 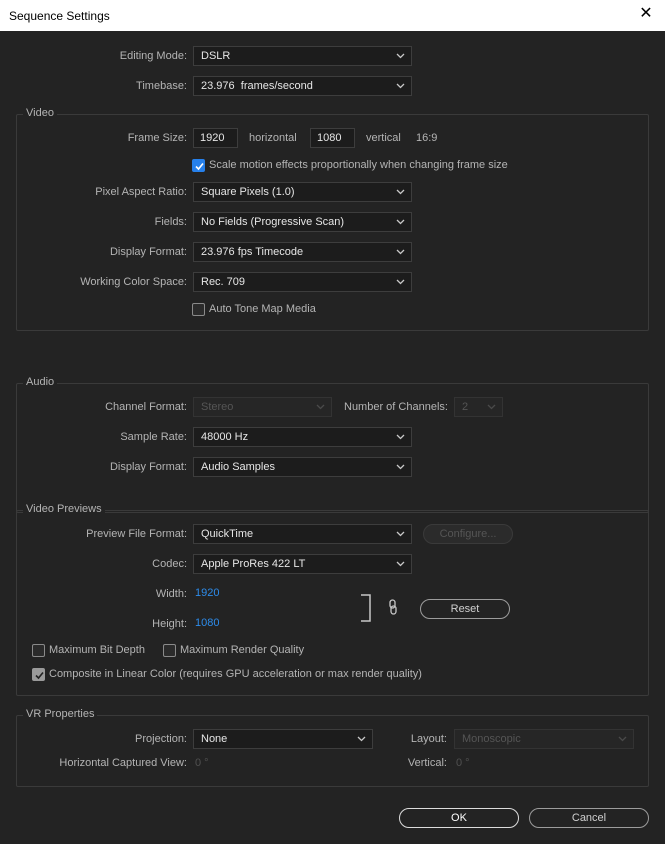 What do you see at coordinates (302, 192) in the screenshot?
I see `pixel-aspect-dropdown: Square Pixels (1.0)` at bounding box center [302, 192].